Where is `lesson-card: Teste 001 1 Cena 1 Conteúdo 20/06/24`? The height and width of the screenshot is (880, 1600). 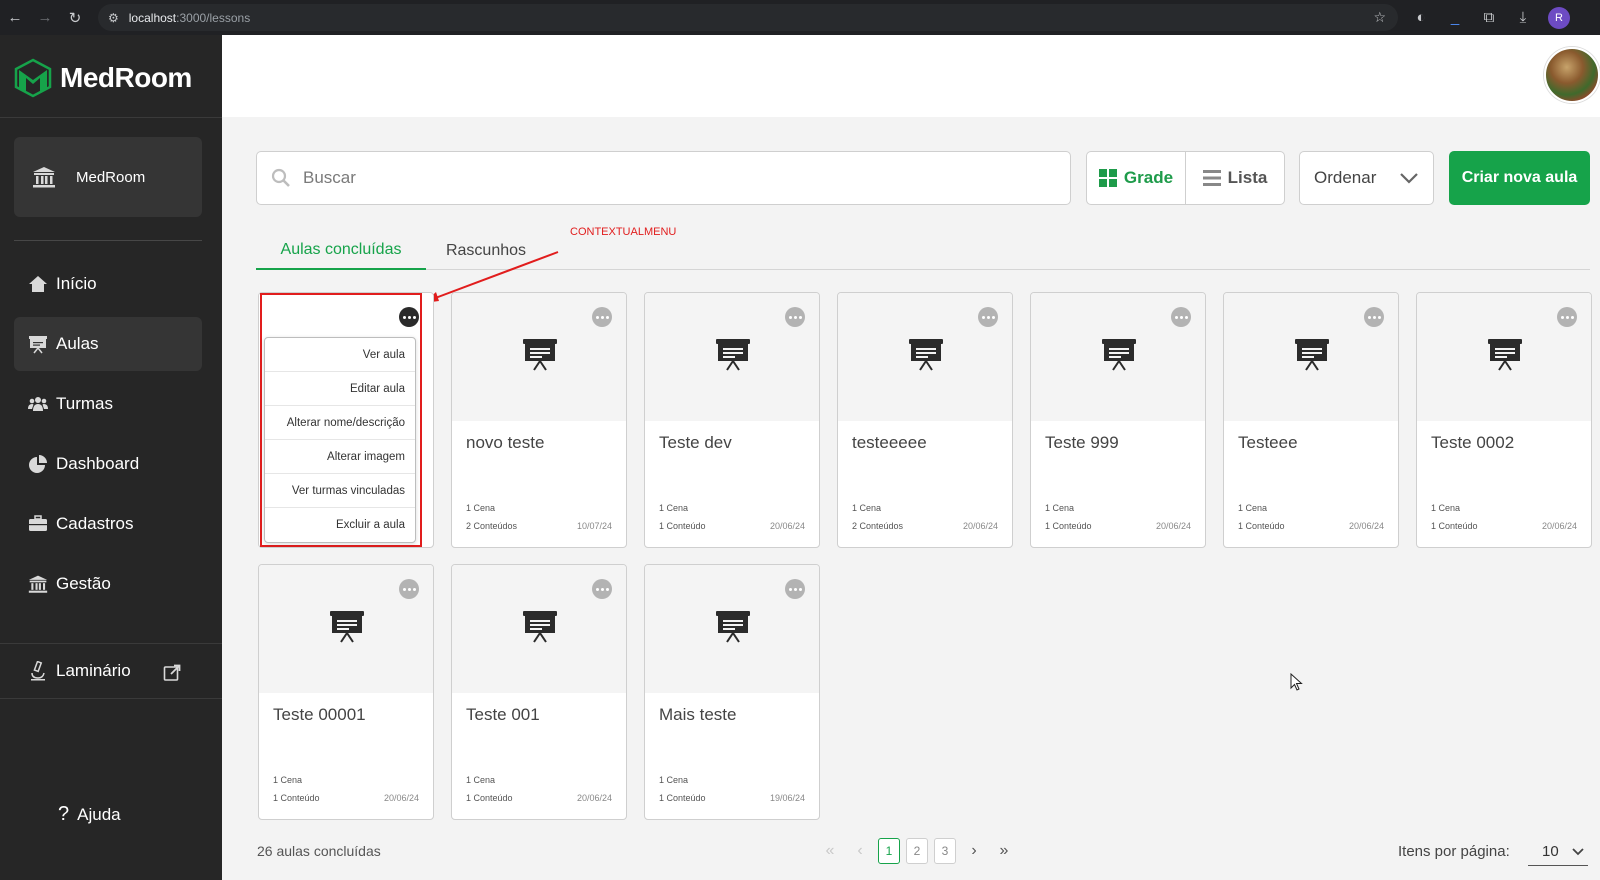 lesson-card: Teste 001 1 Cena 1 Conteúdo 20/06/24 is located at coordinates (539, 692).